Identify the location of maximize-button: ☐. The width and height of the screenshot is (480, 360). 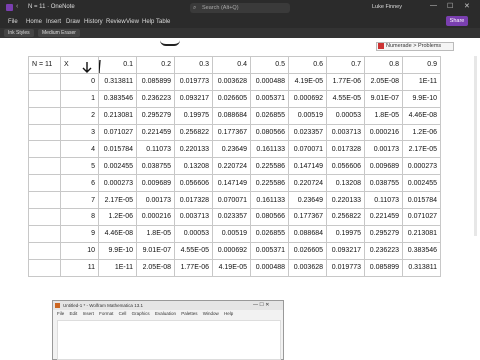
(450, 6).